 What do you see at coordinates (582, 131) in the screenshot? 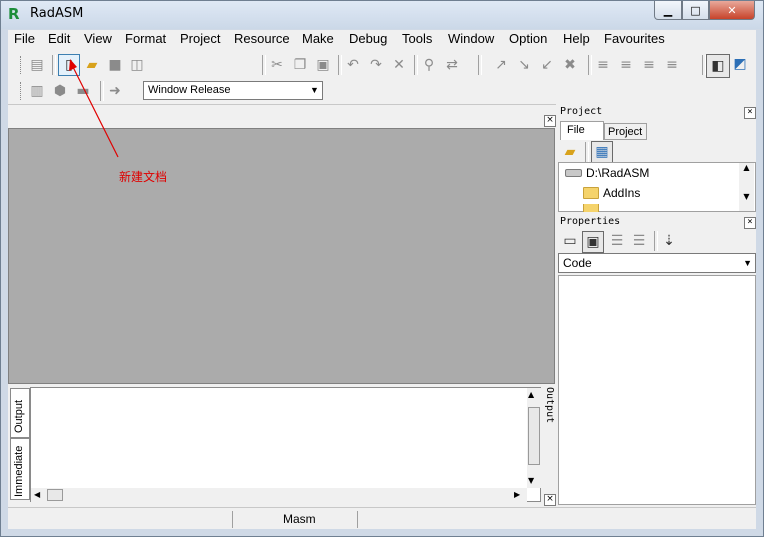
I see `tab-file: File` at bounding box center [582, 131].